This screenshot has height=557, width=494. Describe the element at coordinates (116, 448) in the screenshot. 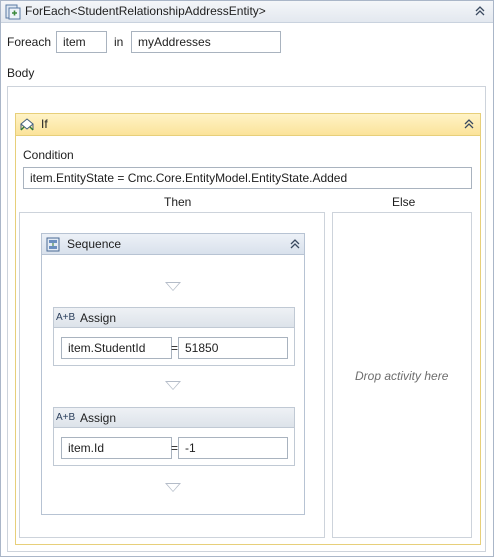

I see `assign-to-input: item.Id` at that location.